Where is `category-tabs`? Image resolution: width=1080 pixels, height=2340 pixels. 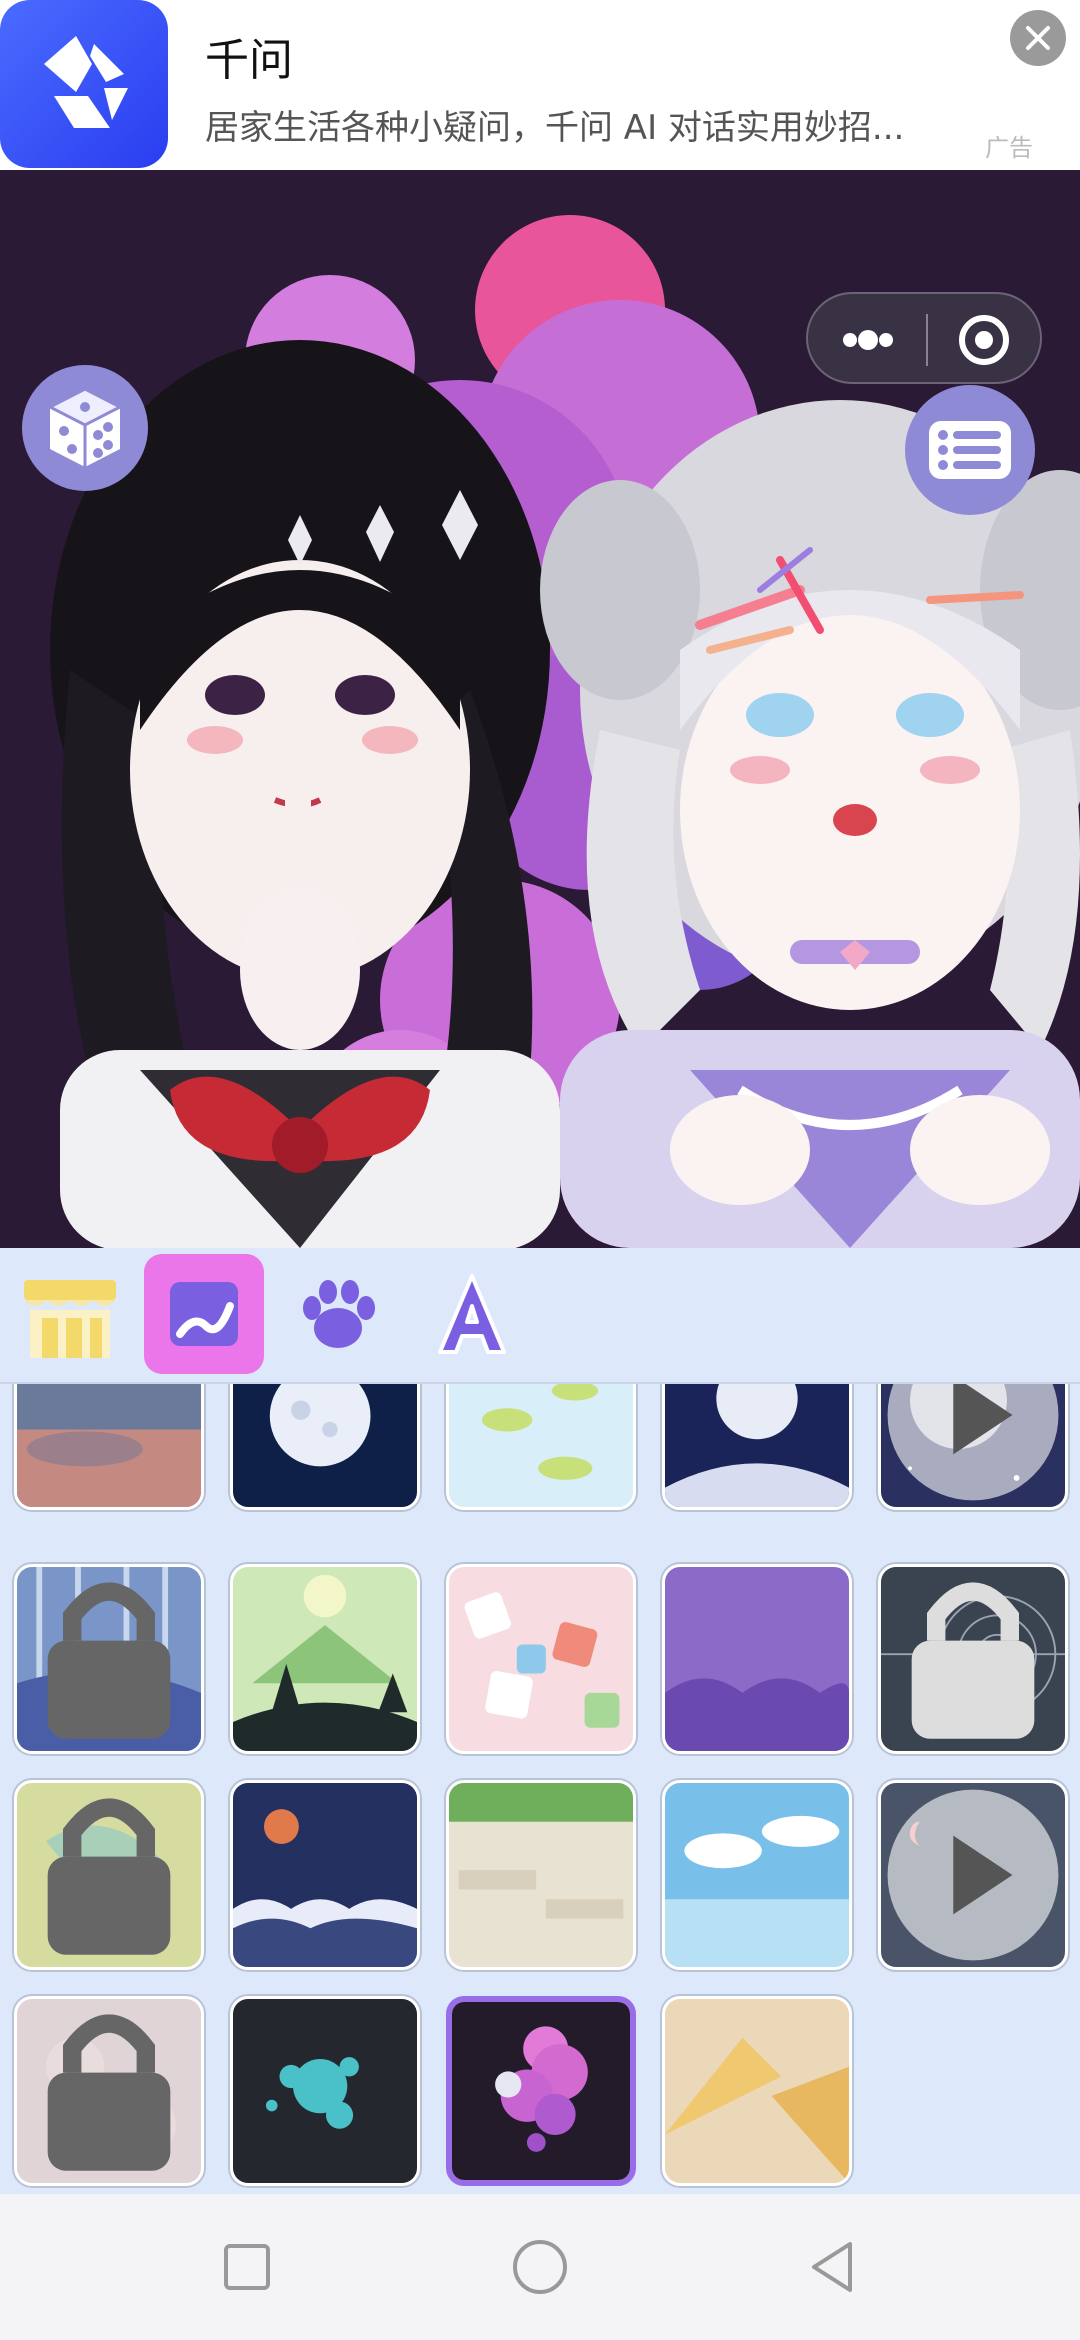 category-tabs is located at coordinates (540, 1316).